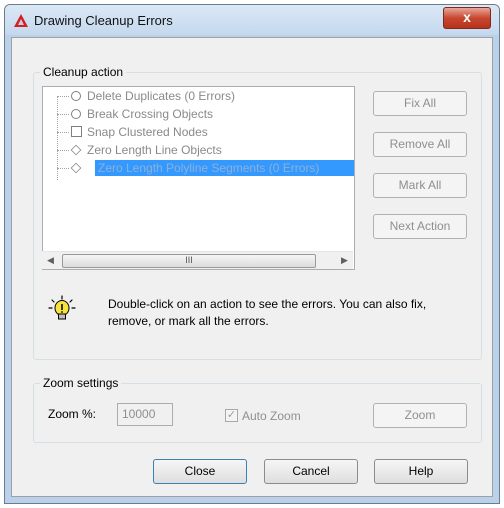 The height and width of the screenshot is (508, 504). What do you see at coordinates (467, 18) in the screenshot?
I see `window-close-button: x` at bounding box center [467, 18].